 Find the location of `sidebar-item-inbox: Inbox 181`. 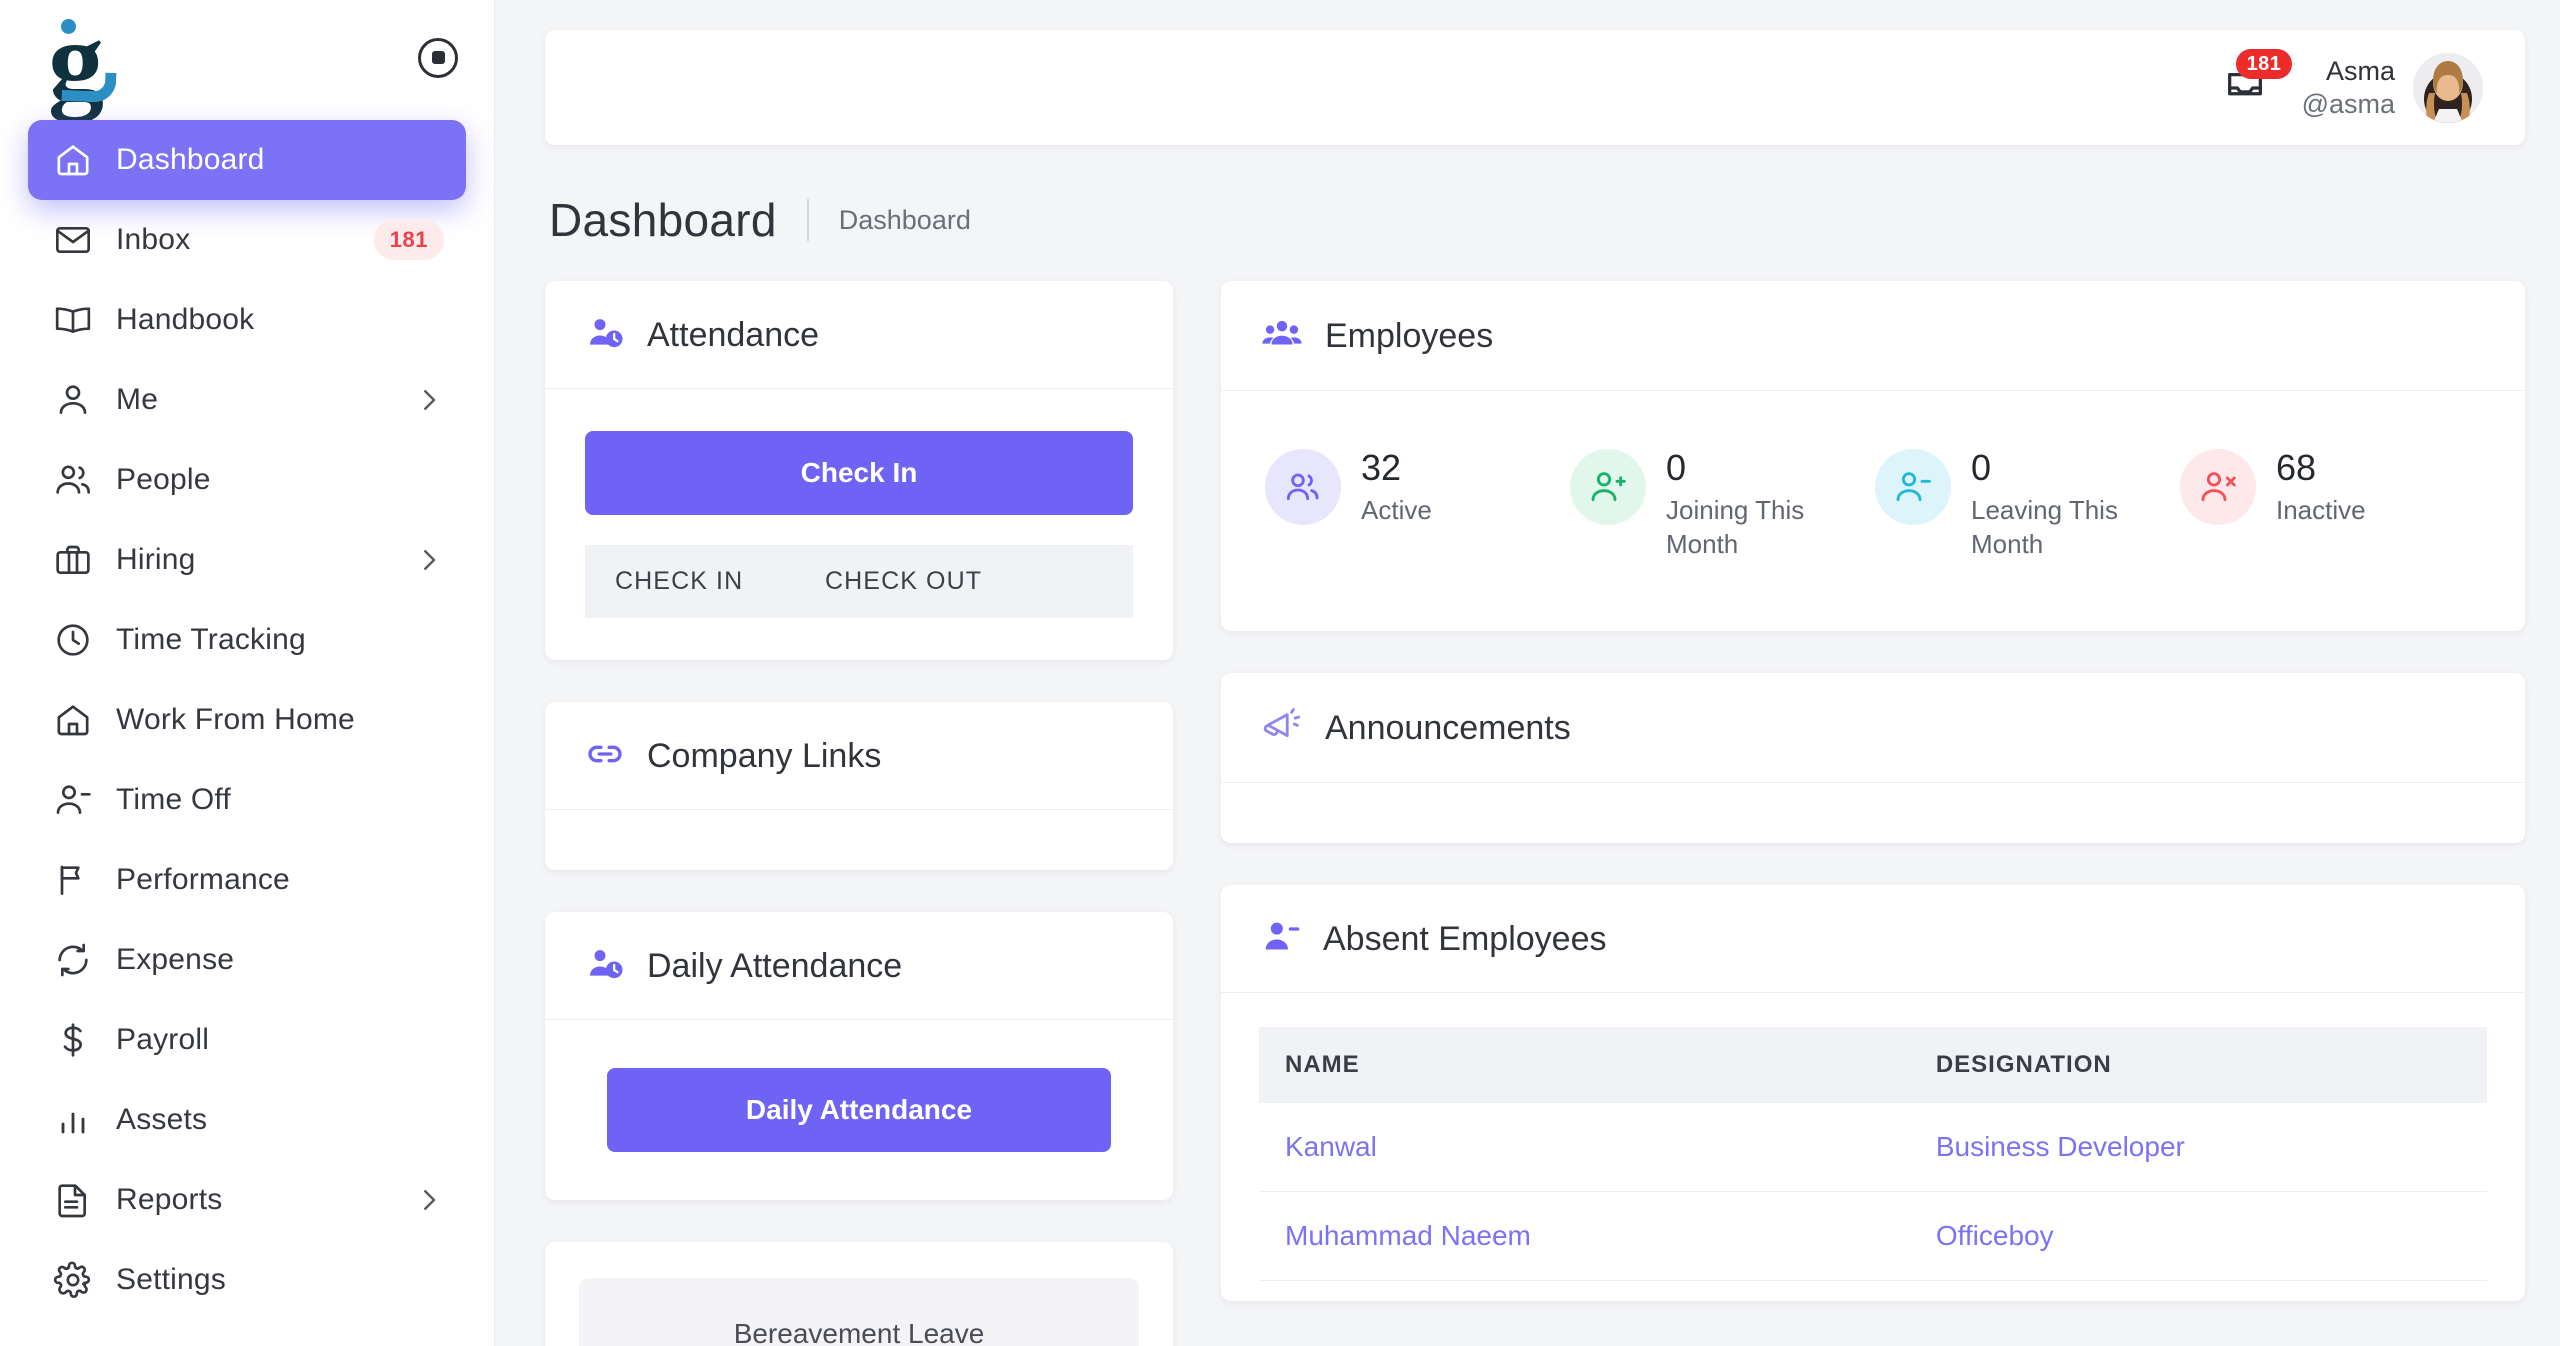

sidebar-item-inbox: Inbox 181 is located at coordinates (247, 240).